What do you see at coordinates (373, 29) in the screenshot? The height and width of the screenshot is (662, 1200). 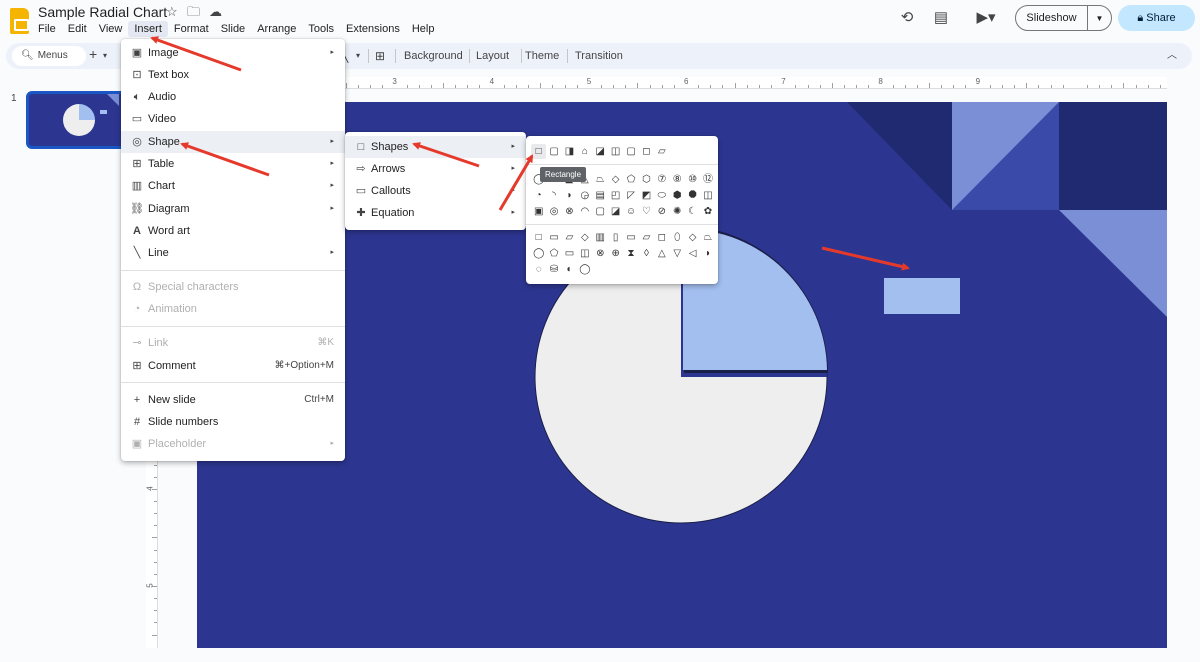 I see `menu-extensions: Extensions` at bounding box center [373, 29].